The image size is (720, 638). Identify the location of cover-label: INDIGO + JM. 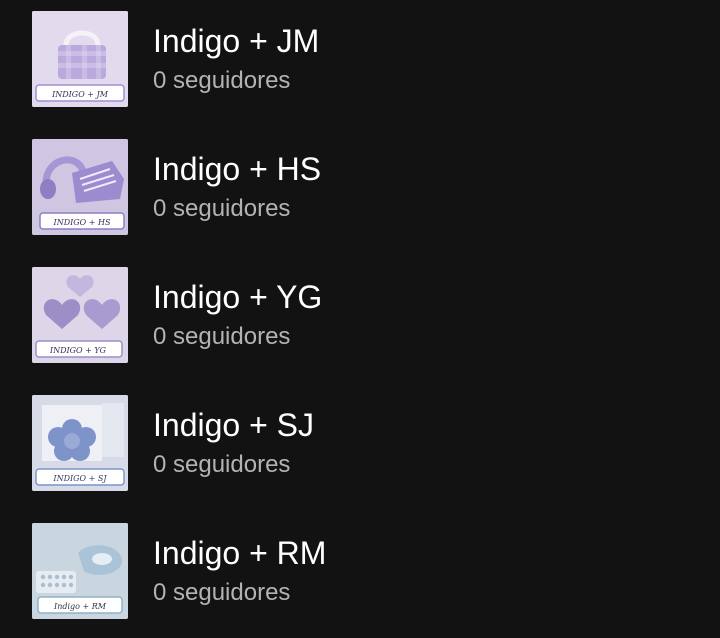
(80, 94).